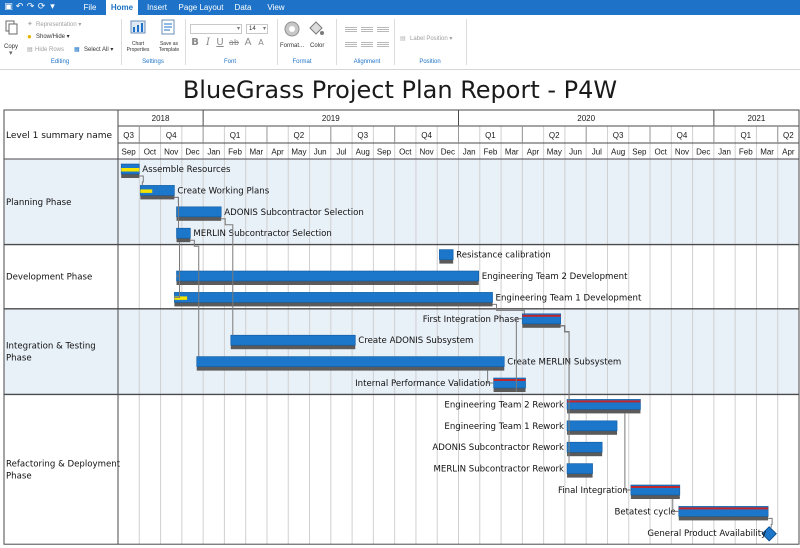  Describe the element at coordinates (498, 470) in the screenshot. I see `task-label: MERLIN Subcontractor Rework` at that location.